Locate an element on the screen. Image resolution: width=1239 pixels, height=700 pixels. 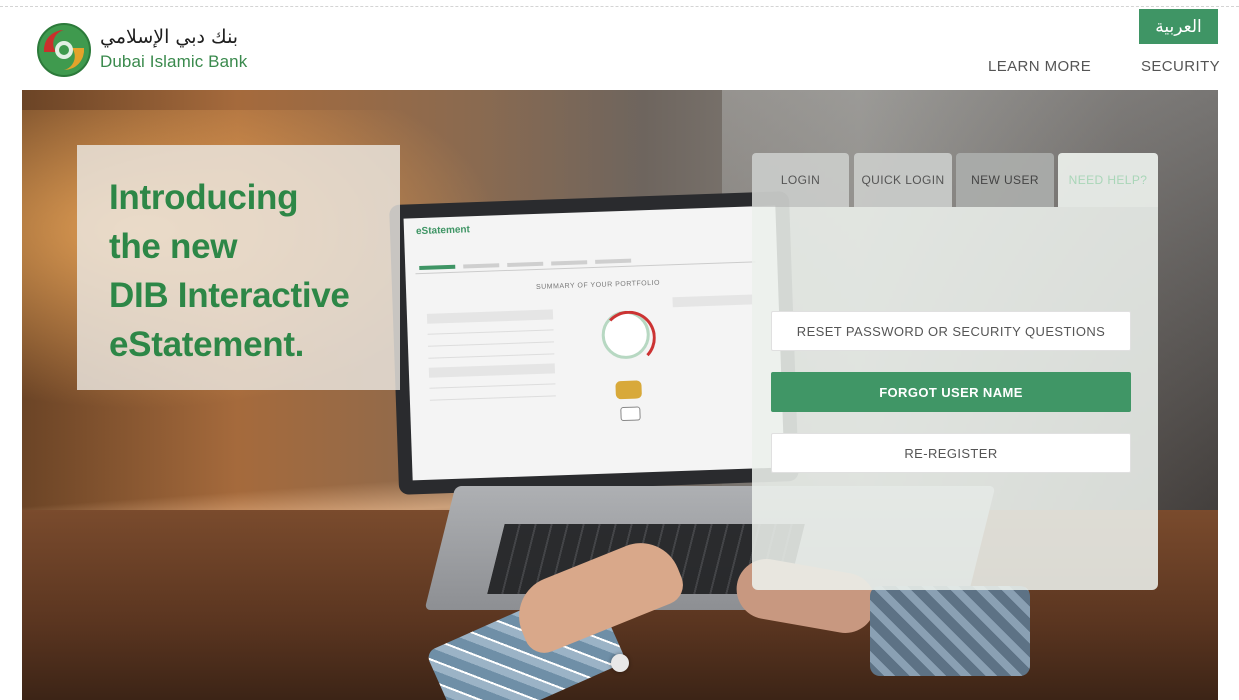
top-divider is located at coordinates (619, 6).